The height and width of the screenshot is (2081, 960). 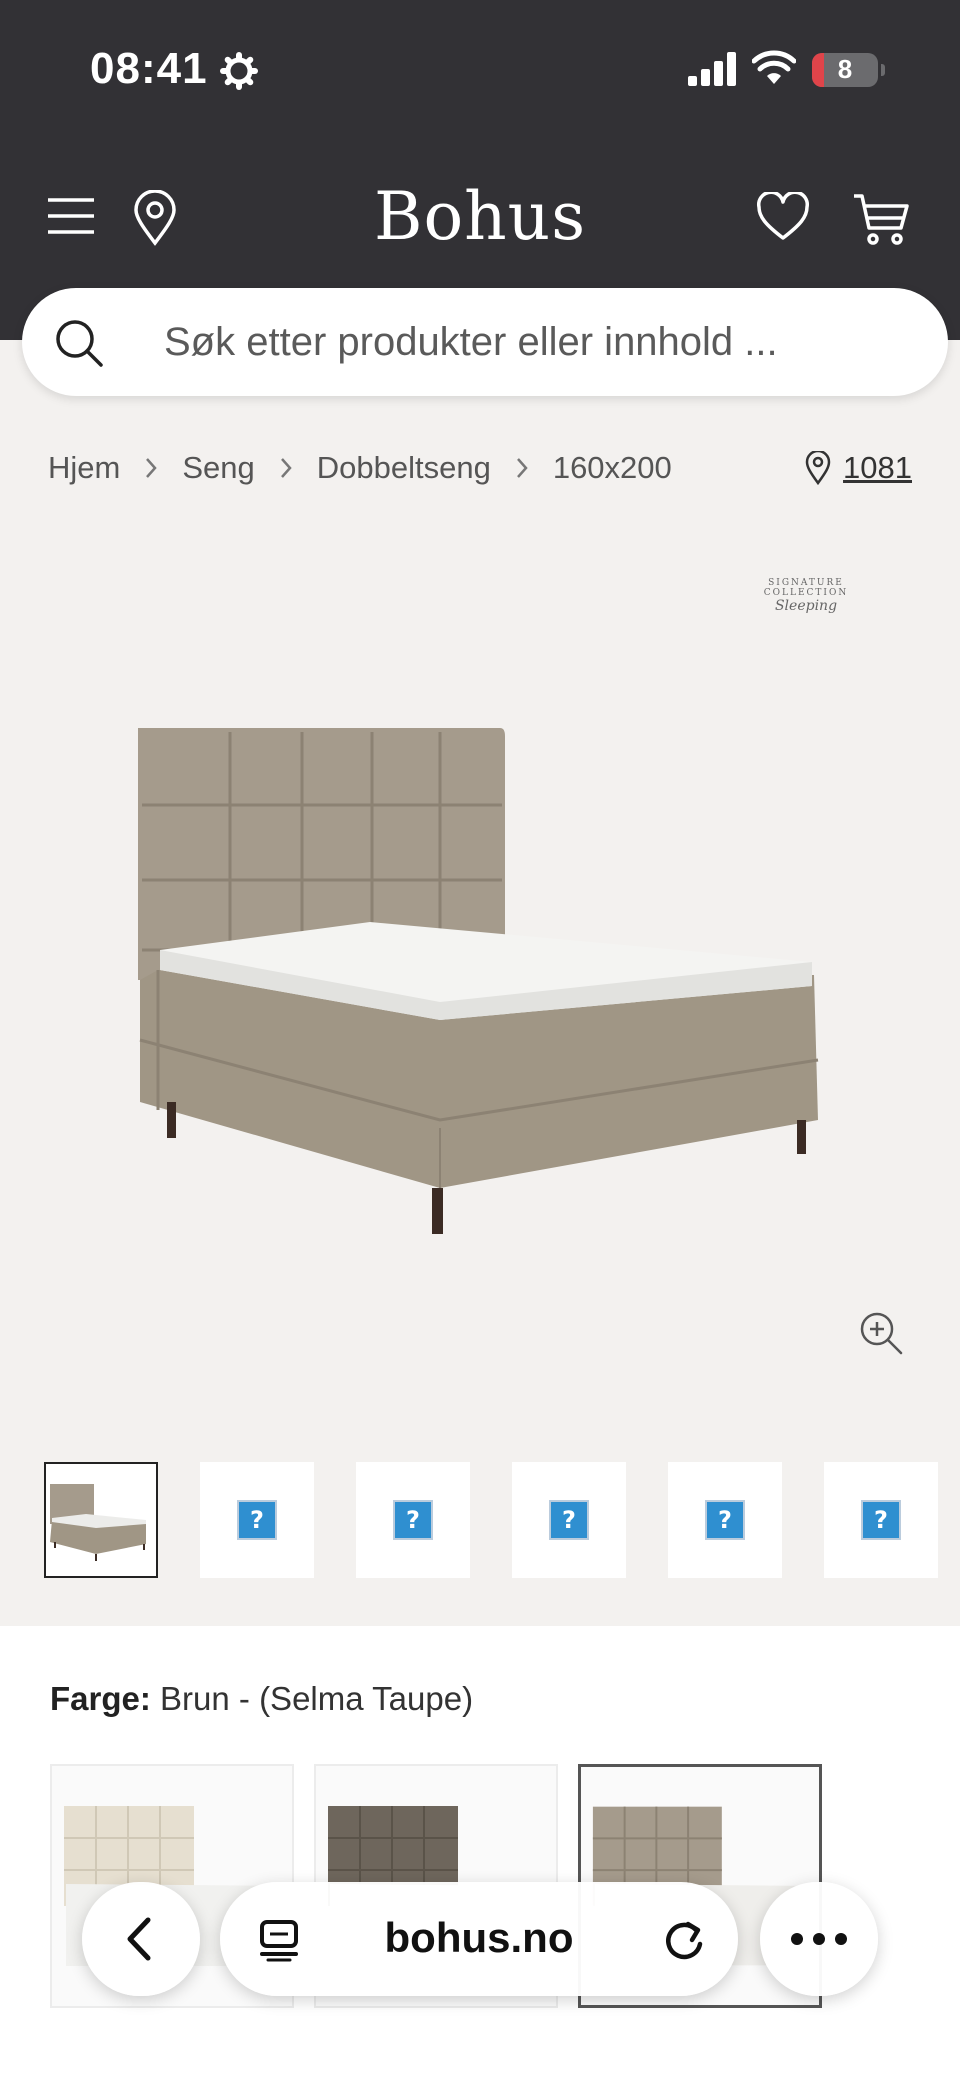 What do you see at coordinates (881, 1333) in the screenshot?
I see `zoom-in-icon` at bounding box center [881, 1333].